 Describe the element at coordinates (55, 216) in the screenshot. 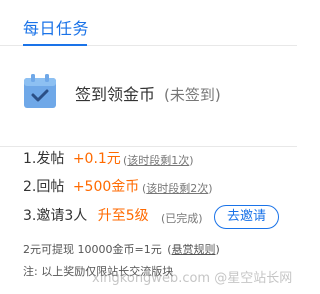

I see `task-label: 3.邀请3人` at that location.